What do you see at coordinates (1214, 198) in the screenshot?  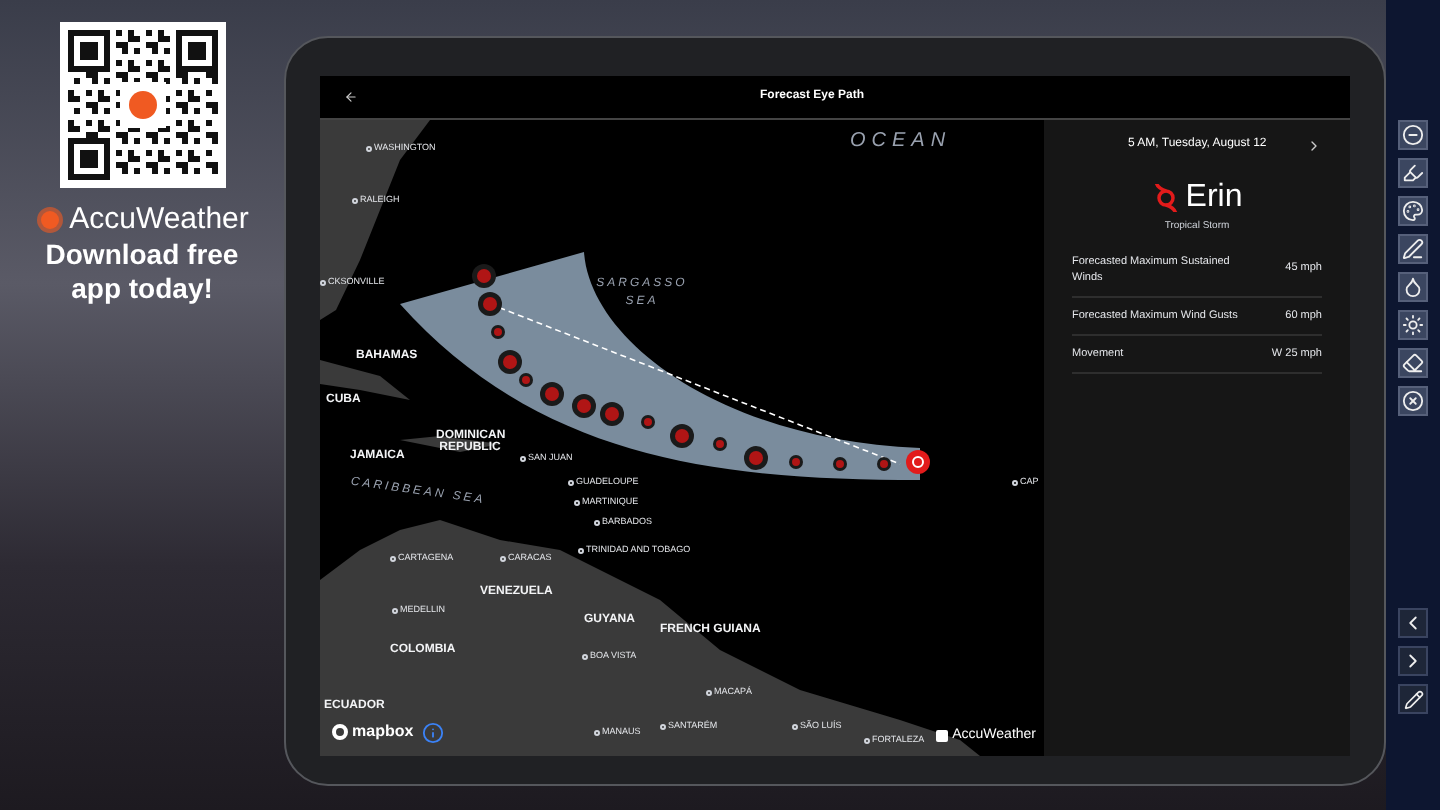 I see `storm-name: Erin` at bounding box center [1214, 198].